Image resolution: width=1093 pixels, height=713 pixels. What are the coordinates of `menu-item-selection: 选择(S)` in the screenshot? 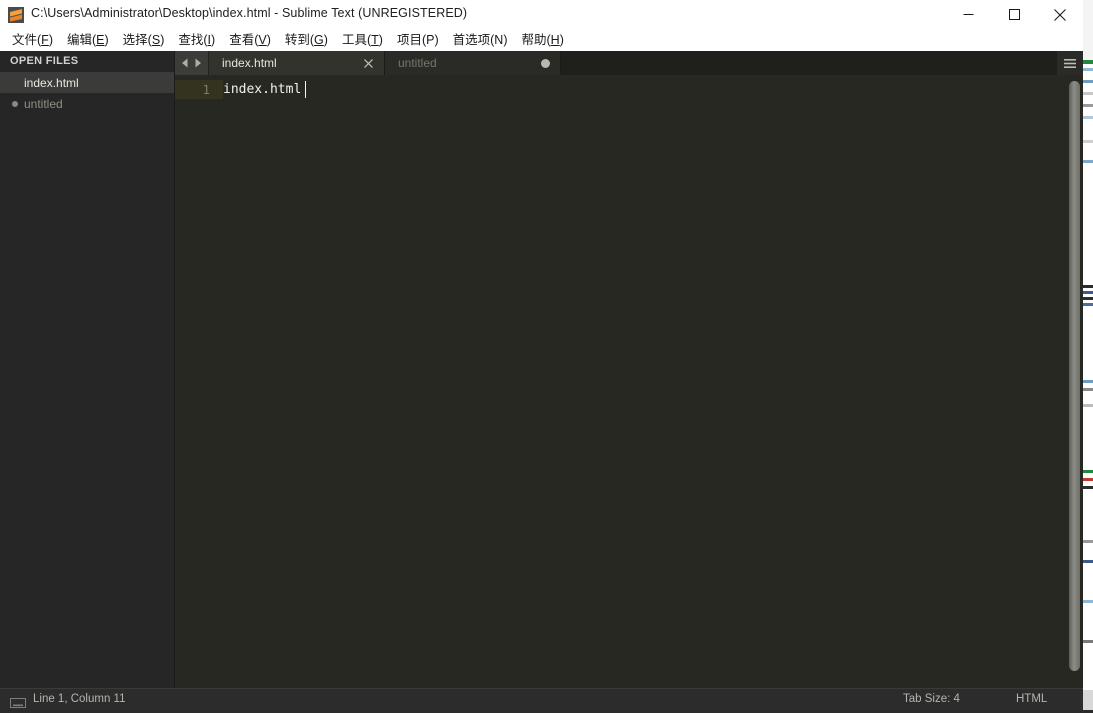 It's located at (144, 40).